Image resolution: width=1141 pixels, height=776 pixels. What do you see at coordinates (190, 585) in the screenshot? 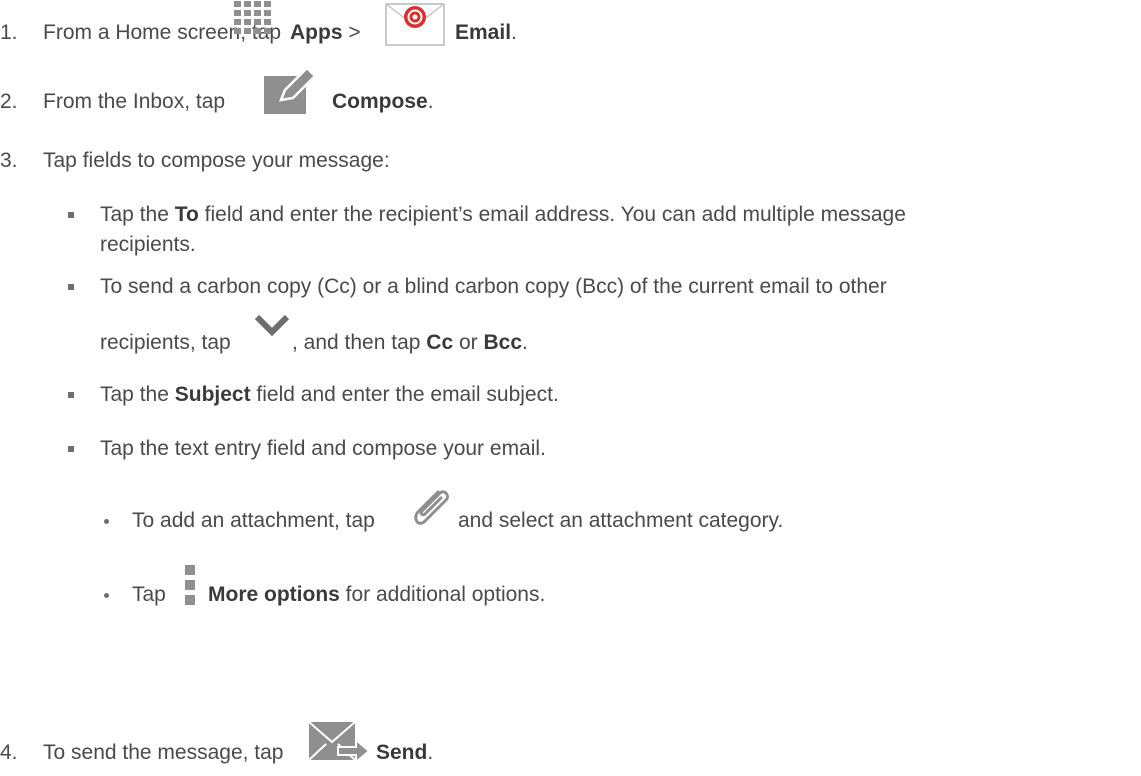
I see `more-options-icon` at bounding box center [190, 585].